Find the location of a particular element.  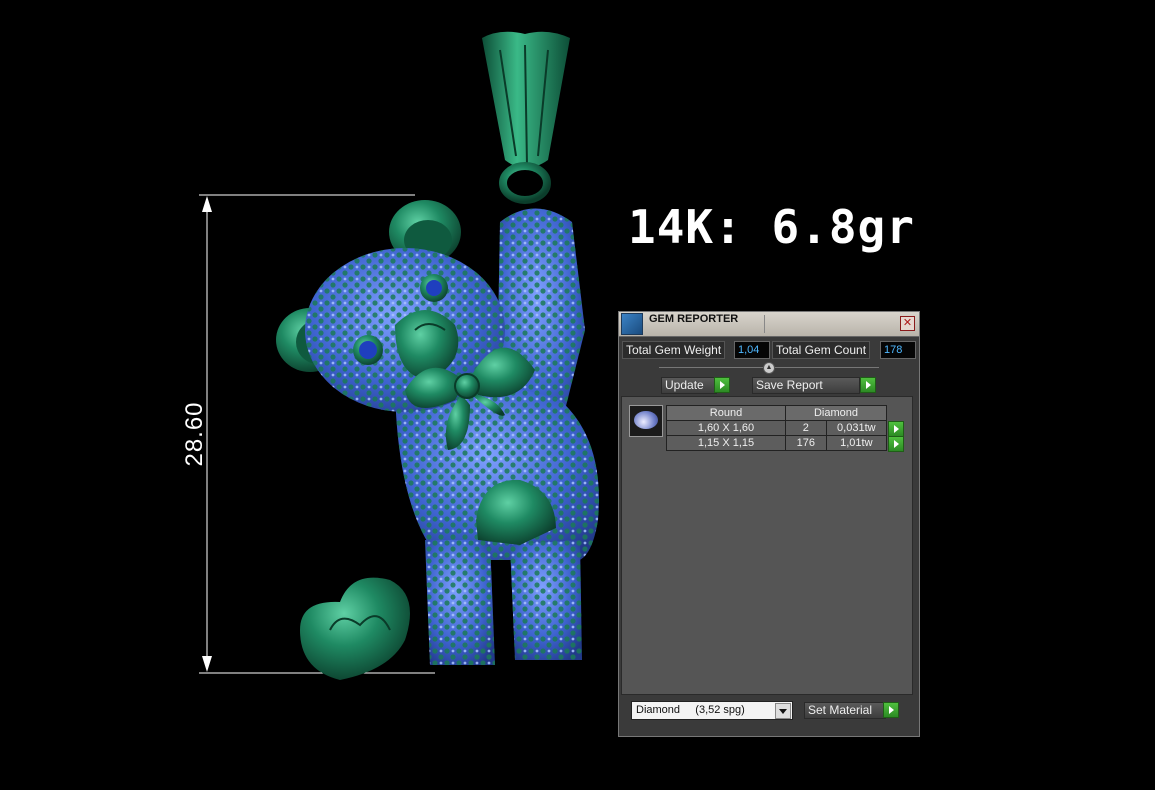

bear-eye-right-icon is located at coordinates (434, 288).